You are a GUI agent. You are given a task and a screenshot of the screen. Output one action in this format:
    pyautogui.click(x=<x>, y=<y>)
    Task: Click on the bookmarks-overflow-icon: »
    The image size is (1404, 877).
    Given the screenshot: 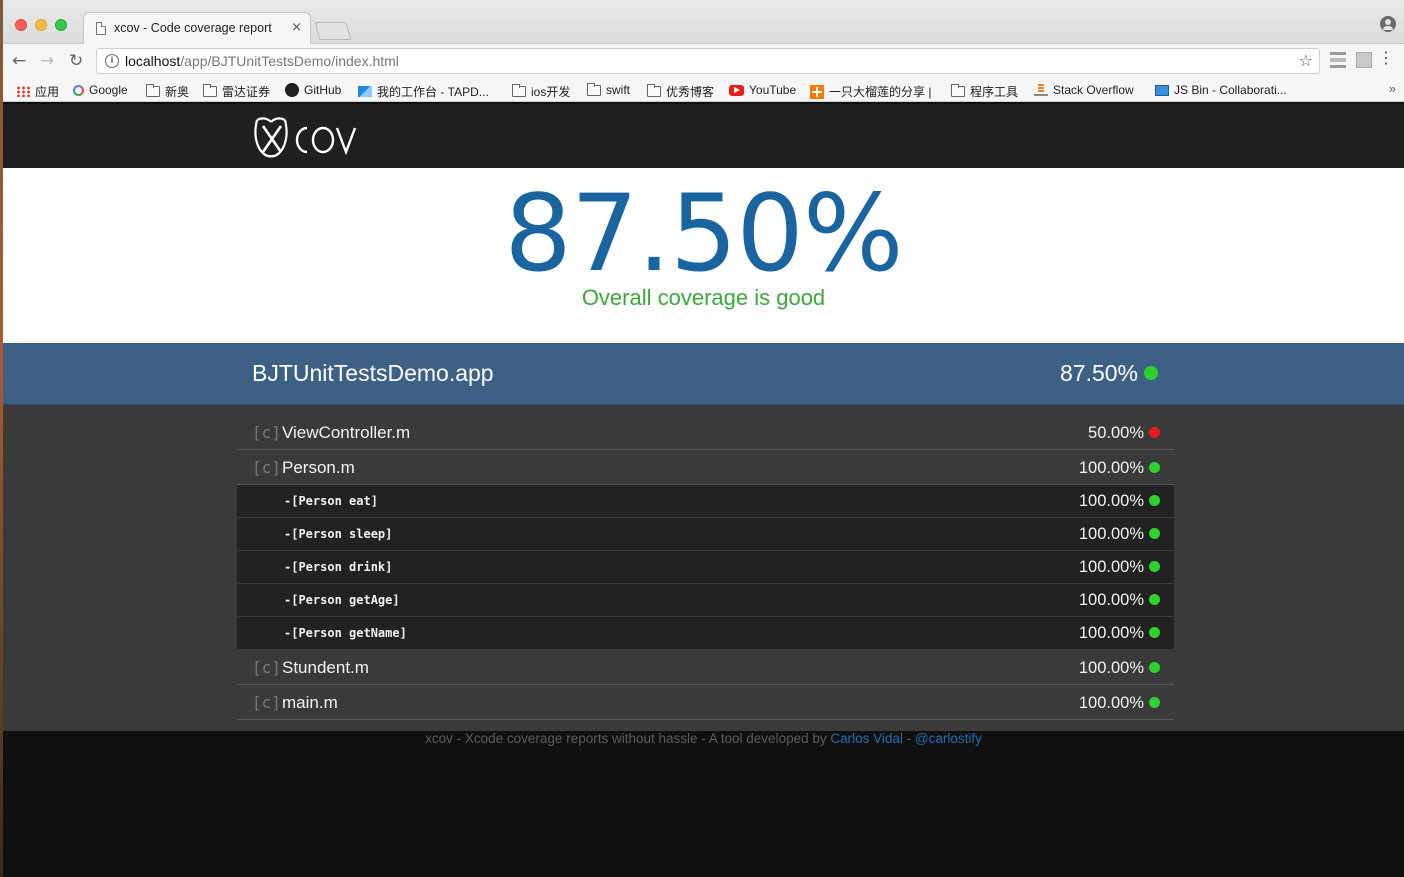 What is the action you would take?
    pyautogui.click(x=1392, y=88)
    